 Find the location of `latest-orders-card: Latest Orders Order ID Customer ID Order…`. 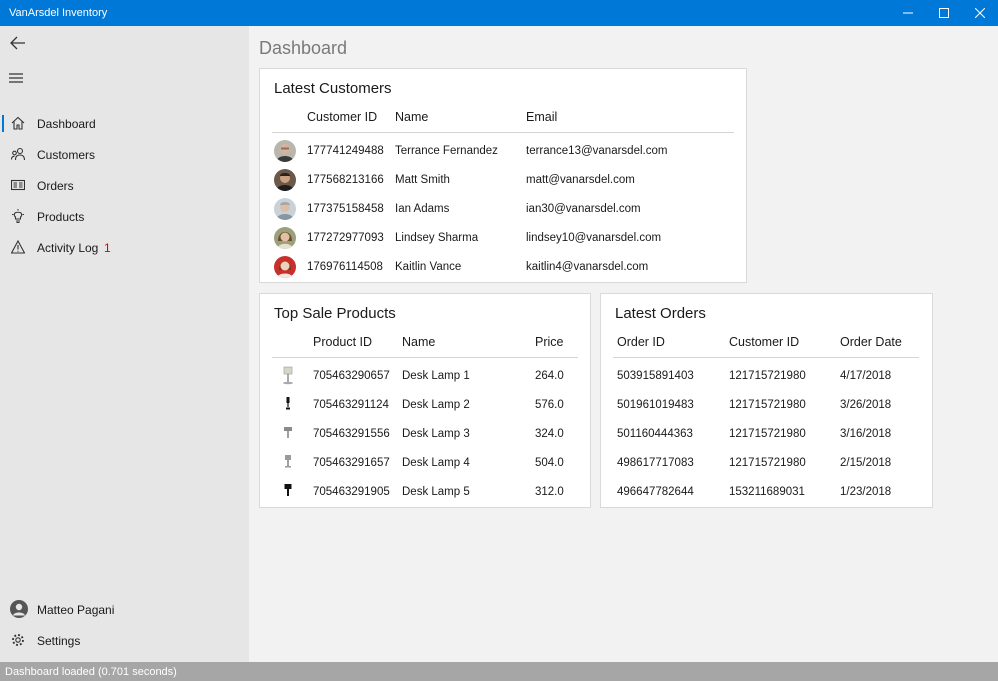

latest-orders-card: Latest Orders Order ID Customer ID Order… is located at coordinates (766, 400).